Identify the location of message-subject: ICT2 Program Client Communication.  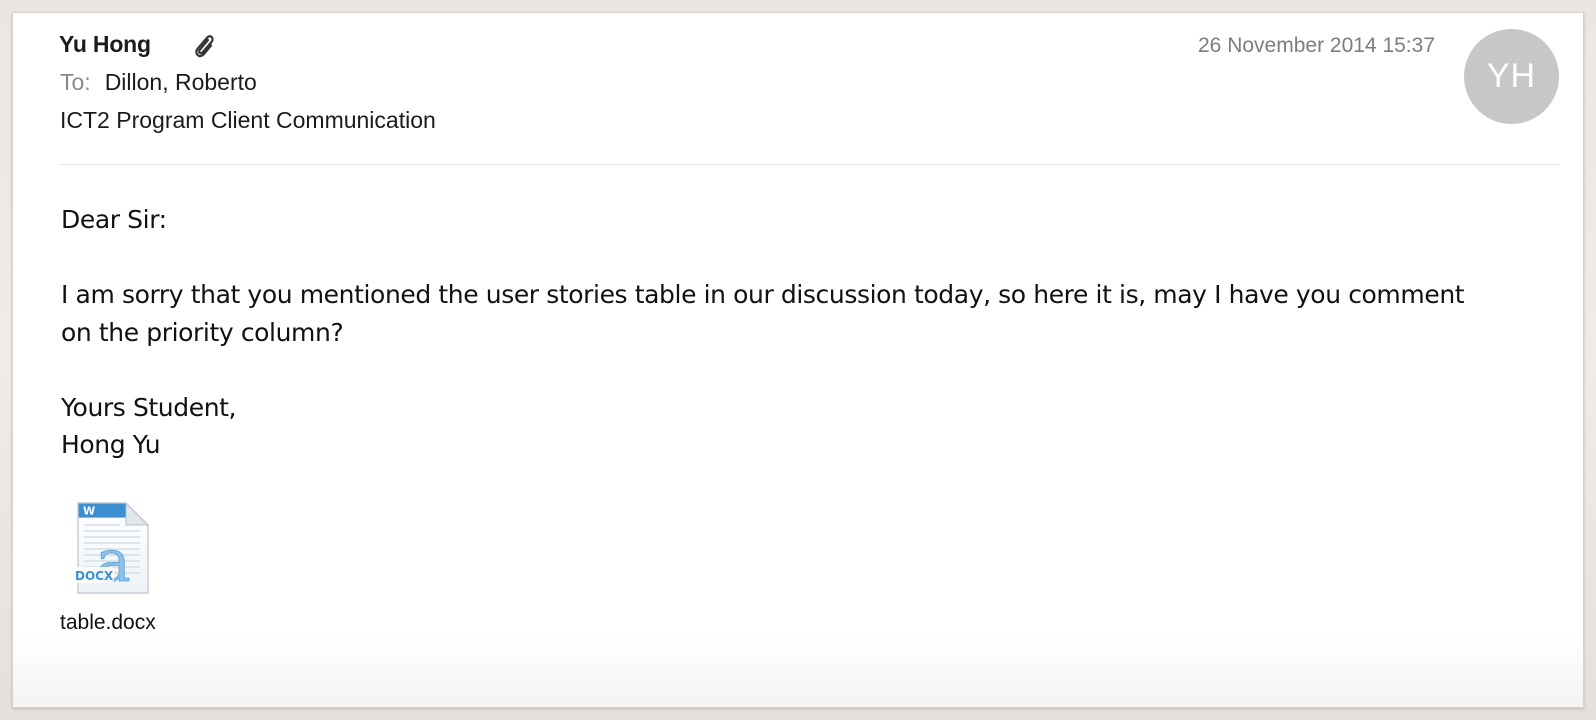
(248, 120).